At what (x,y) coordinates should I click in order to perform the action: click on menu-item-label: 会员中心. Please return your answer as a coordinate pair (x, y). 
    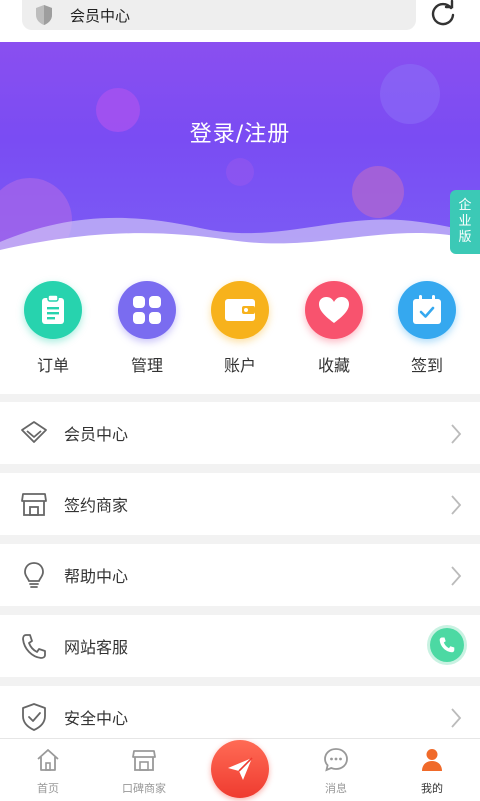
    Looking at the image, I should click on (96, 434).